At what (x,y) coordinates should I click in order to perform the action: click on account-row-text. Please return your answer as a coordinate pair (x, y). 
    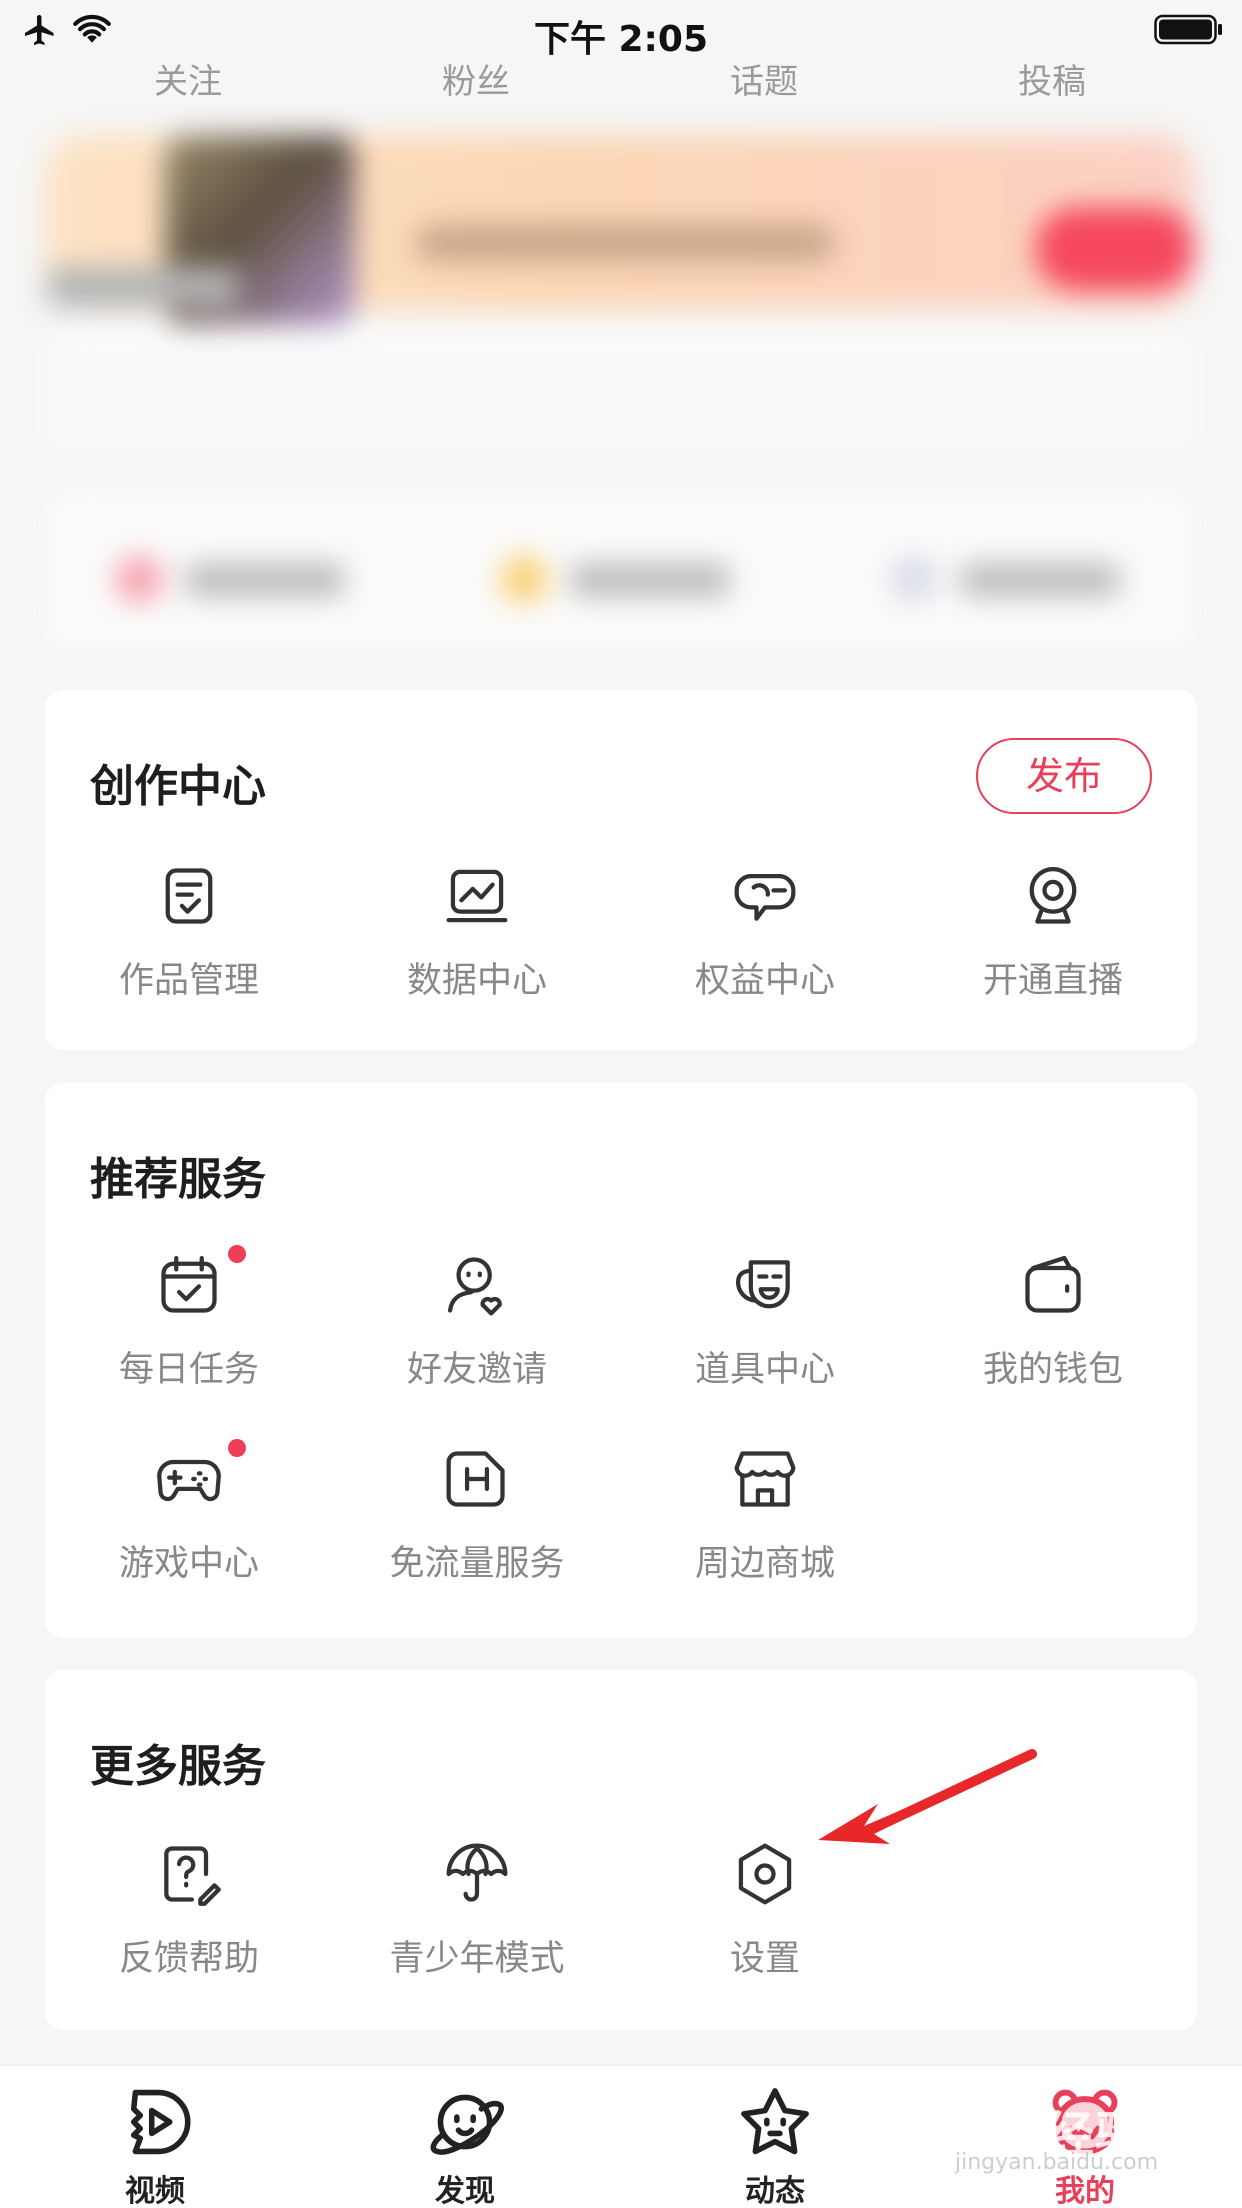
    Looking at the image, I should click on (143, 287).